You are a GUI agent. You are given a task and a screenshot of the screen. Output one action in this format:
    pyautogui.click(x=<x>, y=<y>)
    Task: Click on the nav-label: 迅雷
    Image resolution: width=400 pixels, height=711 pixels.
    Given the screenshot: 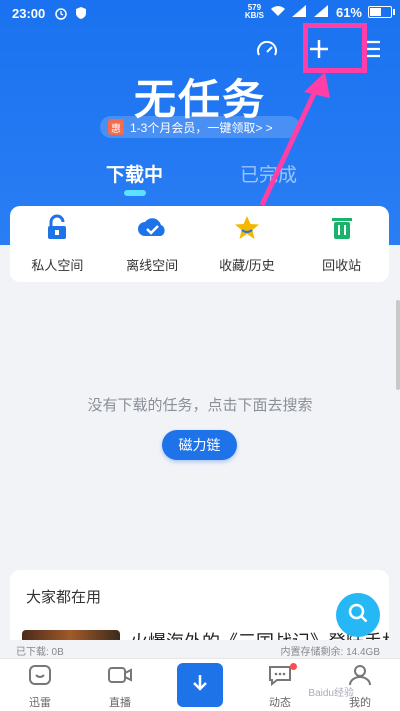 What is the action you would take?
    pyautogui.click(x=40, y=703)
    